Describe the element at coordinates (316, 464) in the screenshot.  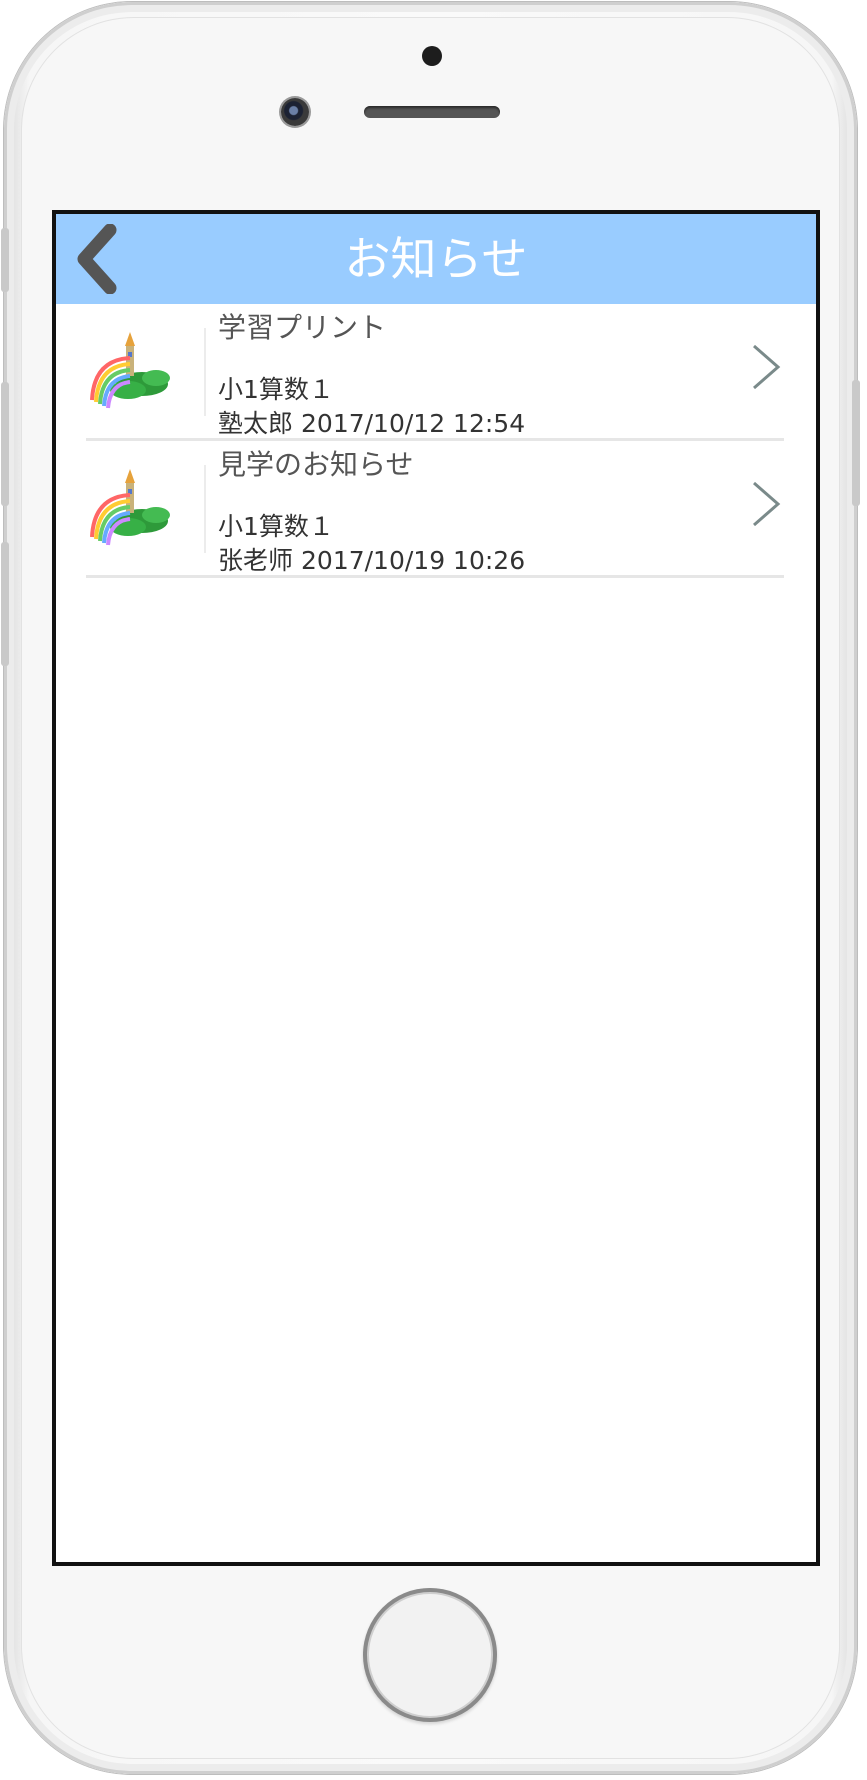
I see `notice-title: 見学のお知らせ` at that location.